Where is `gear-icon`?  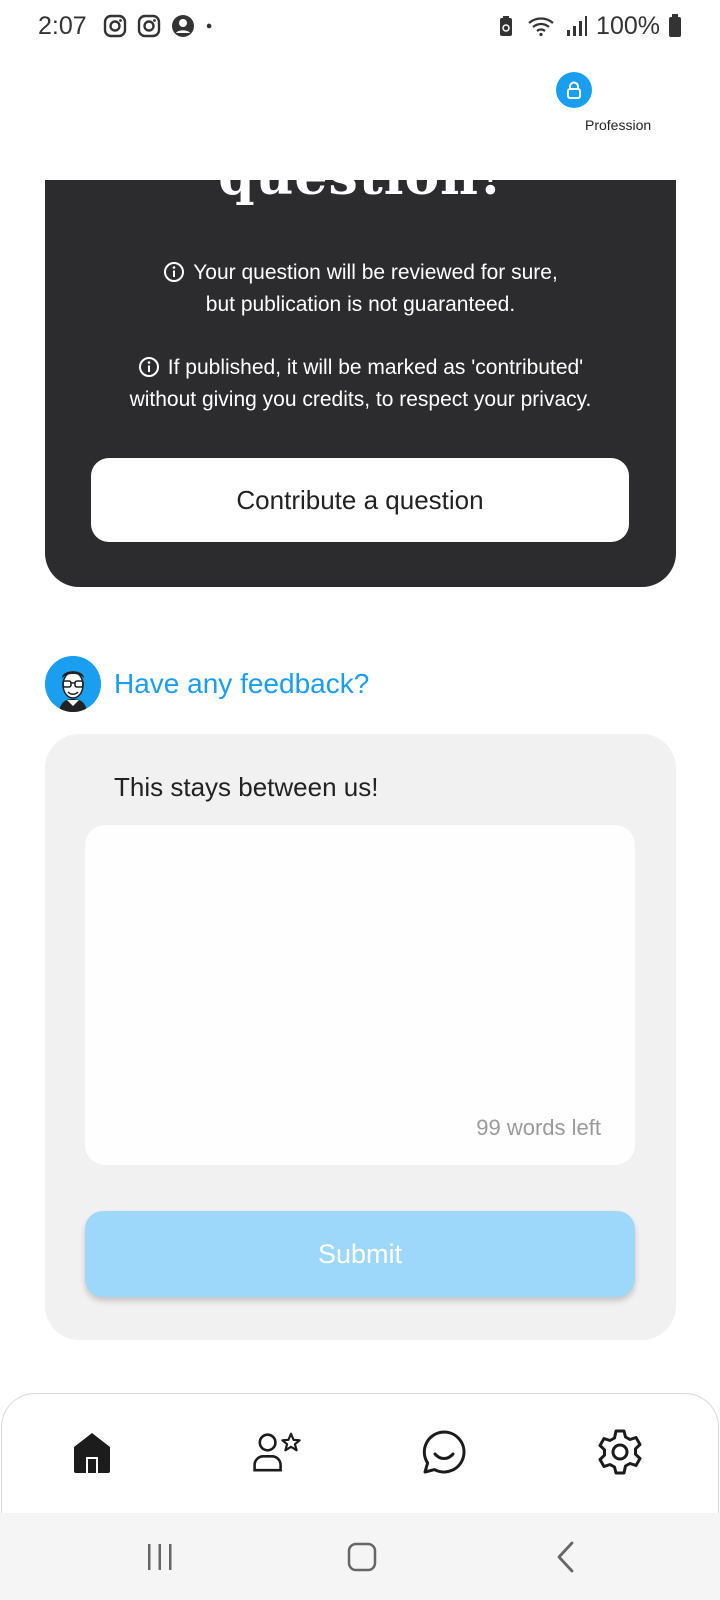 gear-icon is located at coordinates (620, 1452).